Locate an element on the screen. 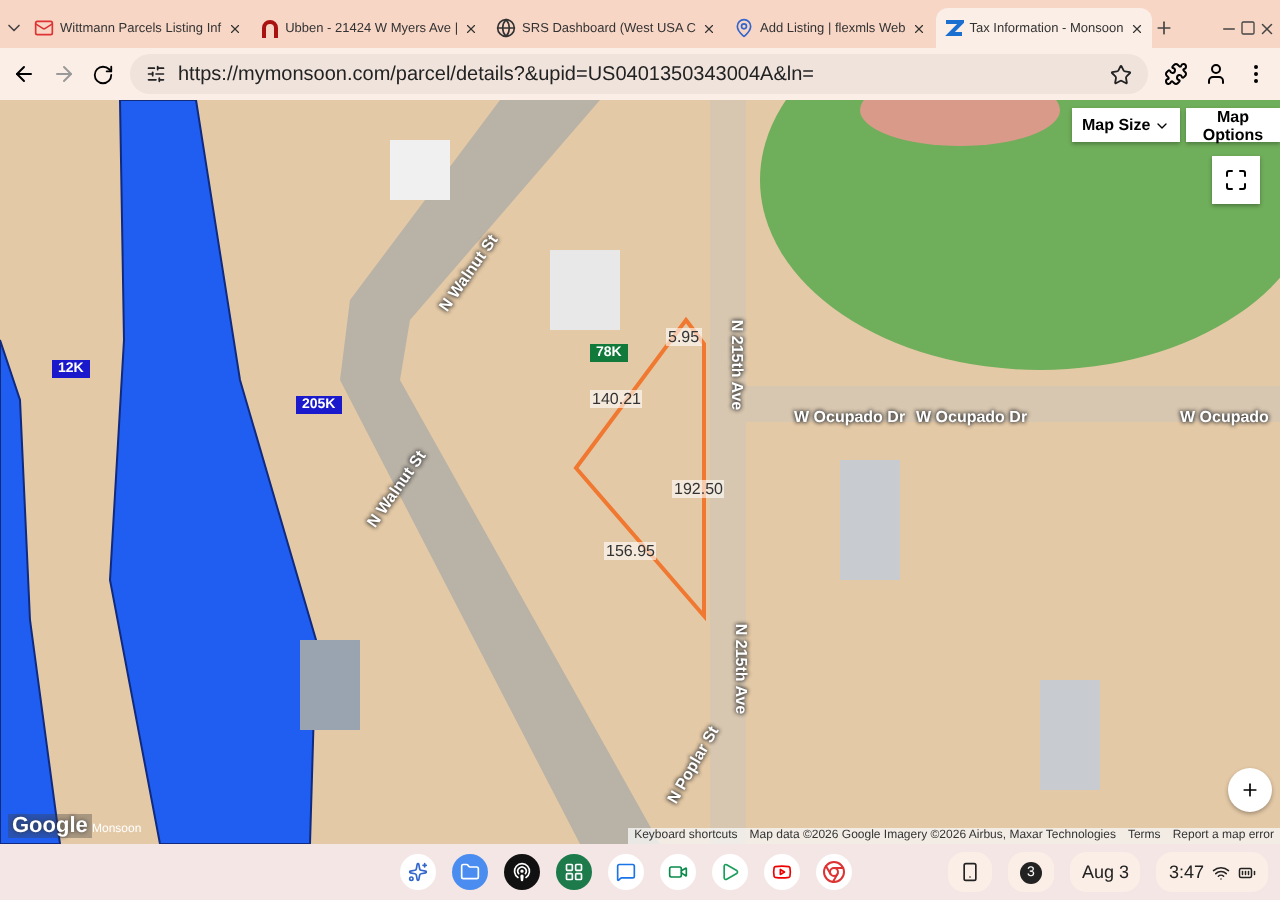 This screenshot has height=900, width=1280. podcast-icon is located at coordinates (522, 872).